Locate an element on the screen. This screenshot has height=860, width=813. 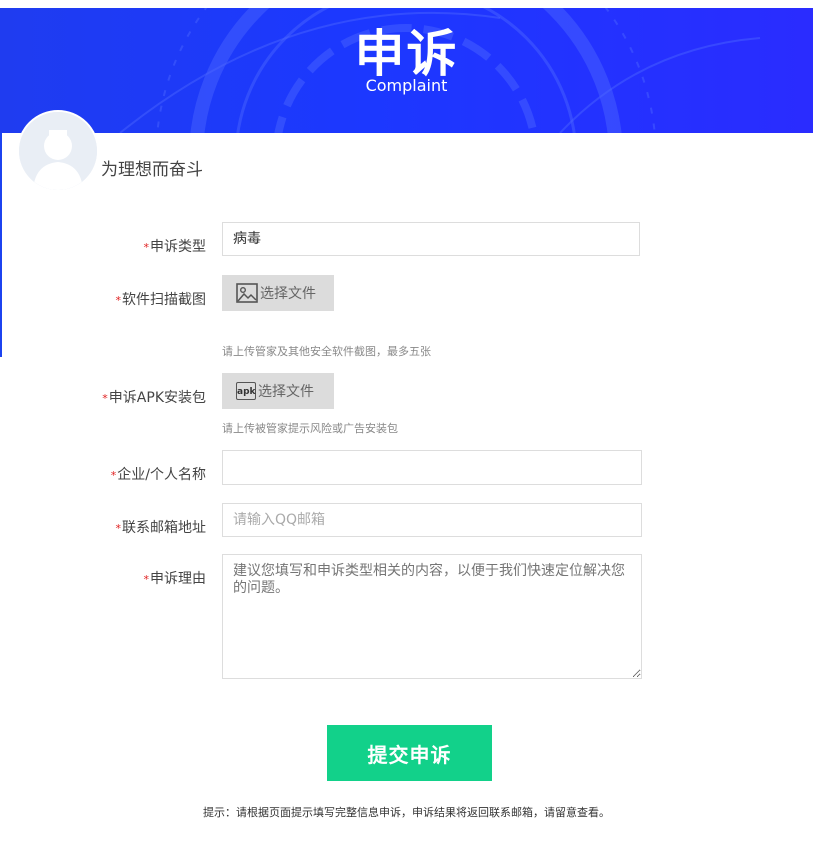
complaint-type-field: 病毒 is located at coordinates (431, 239).